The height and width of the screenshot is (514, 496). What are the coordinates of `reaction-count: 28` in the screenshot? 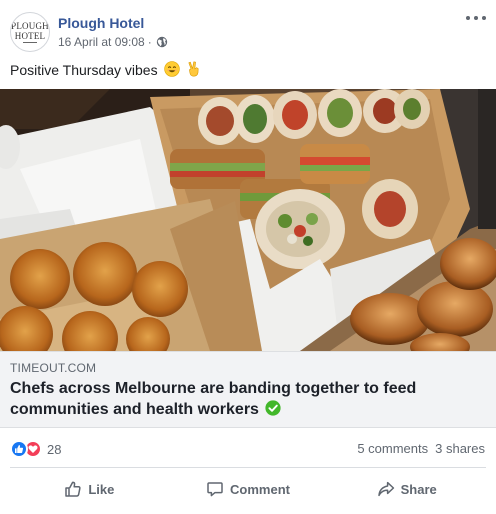 It's located at (54, 449).